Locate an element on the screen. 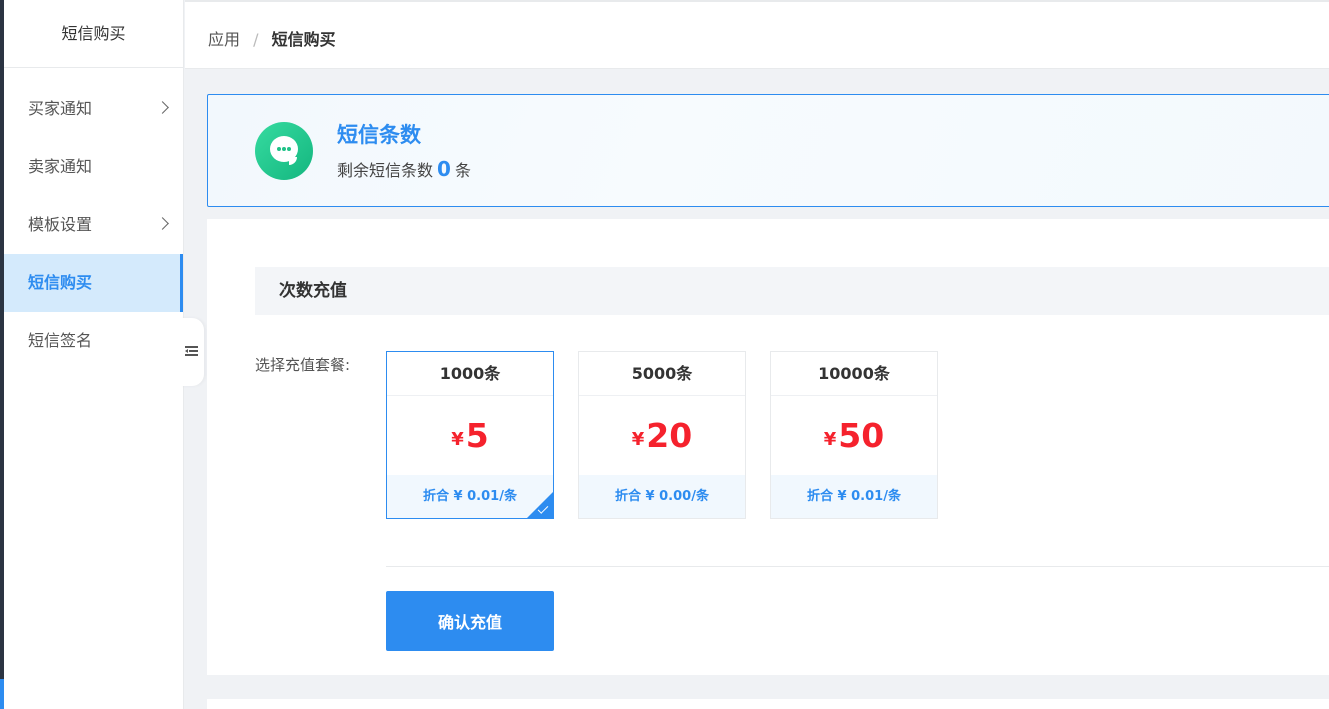  sms-balance-card: 短信条数 剩余短信条数 0 条 is located at coordinates (768, 150).